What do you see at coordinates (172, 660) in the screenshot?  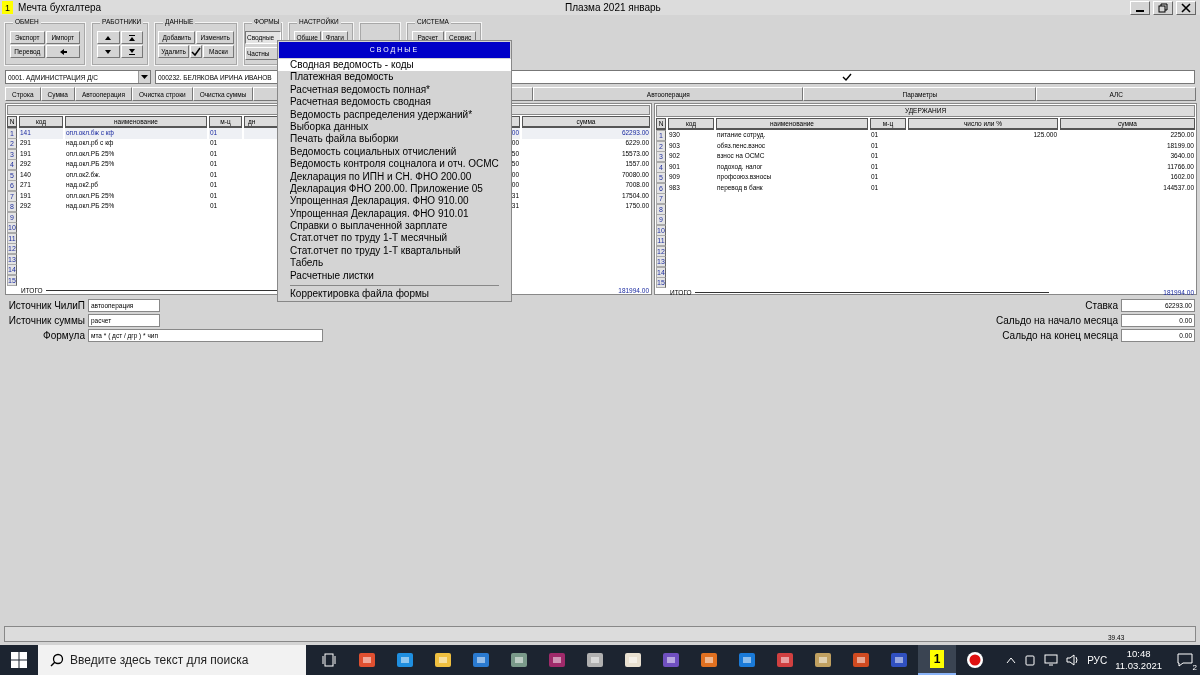 I see `search-field: Введите здесь текст для поиска` at bounding box center [172, 660].